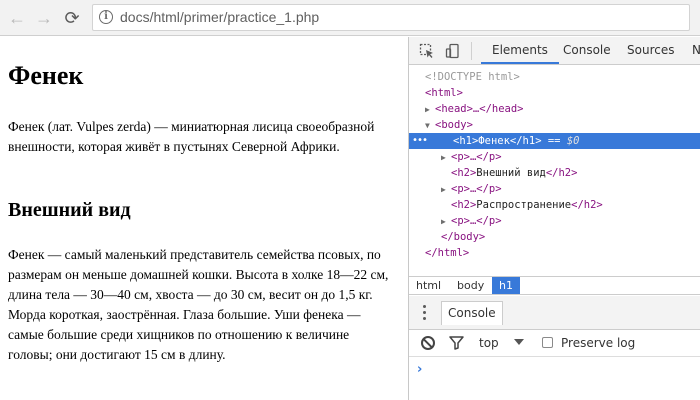 The width and height of the screenshot is (700, 400). I want to click on collapse-triangle-icon: ▼, so click(430, 126).